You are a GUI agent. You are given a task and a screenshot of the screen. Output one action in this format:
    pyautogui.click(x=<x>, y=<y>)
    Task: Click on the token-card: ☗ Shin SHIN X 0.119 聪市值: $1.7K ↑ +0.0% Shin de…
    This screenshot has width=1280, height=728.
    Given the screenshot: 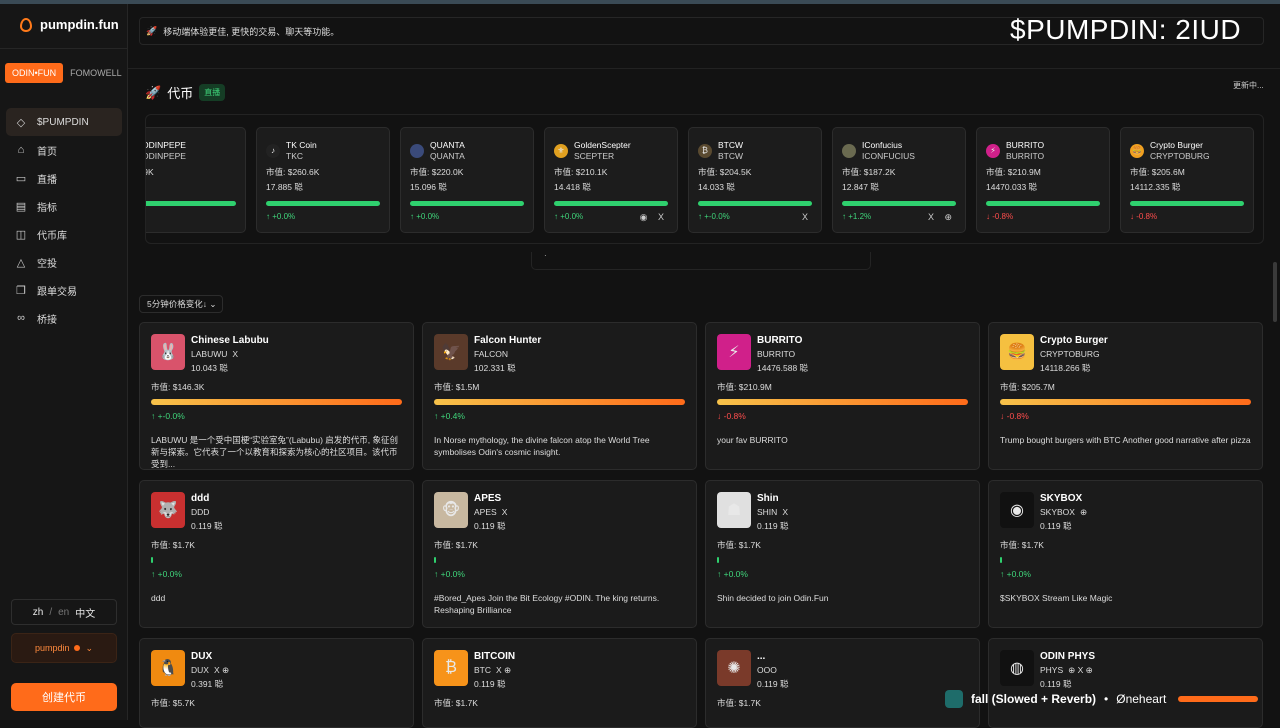 What is the action you would take?
    pyautogui.click(x=842, y=554)
    